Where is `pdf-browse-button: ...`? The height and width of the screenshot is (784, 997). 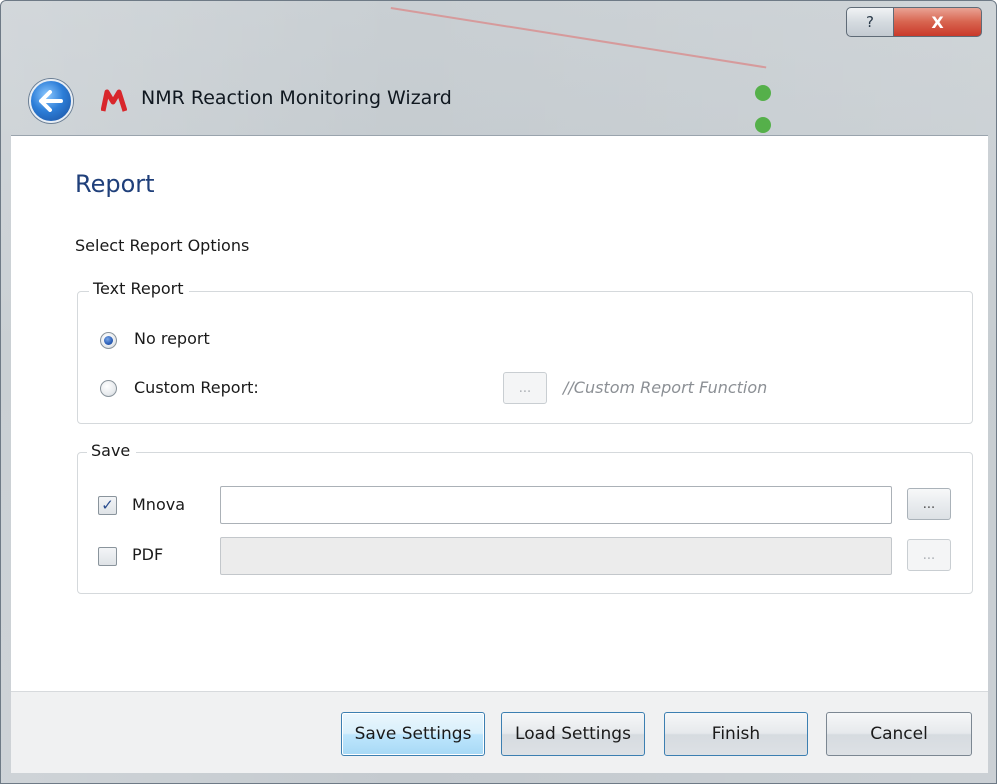 pdf-browse-button: ... is located at coordinates (929, 555).